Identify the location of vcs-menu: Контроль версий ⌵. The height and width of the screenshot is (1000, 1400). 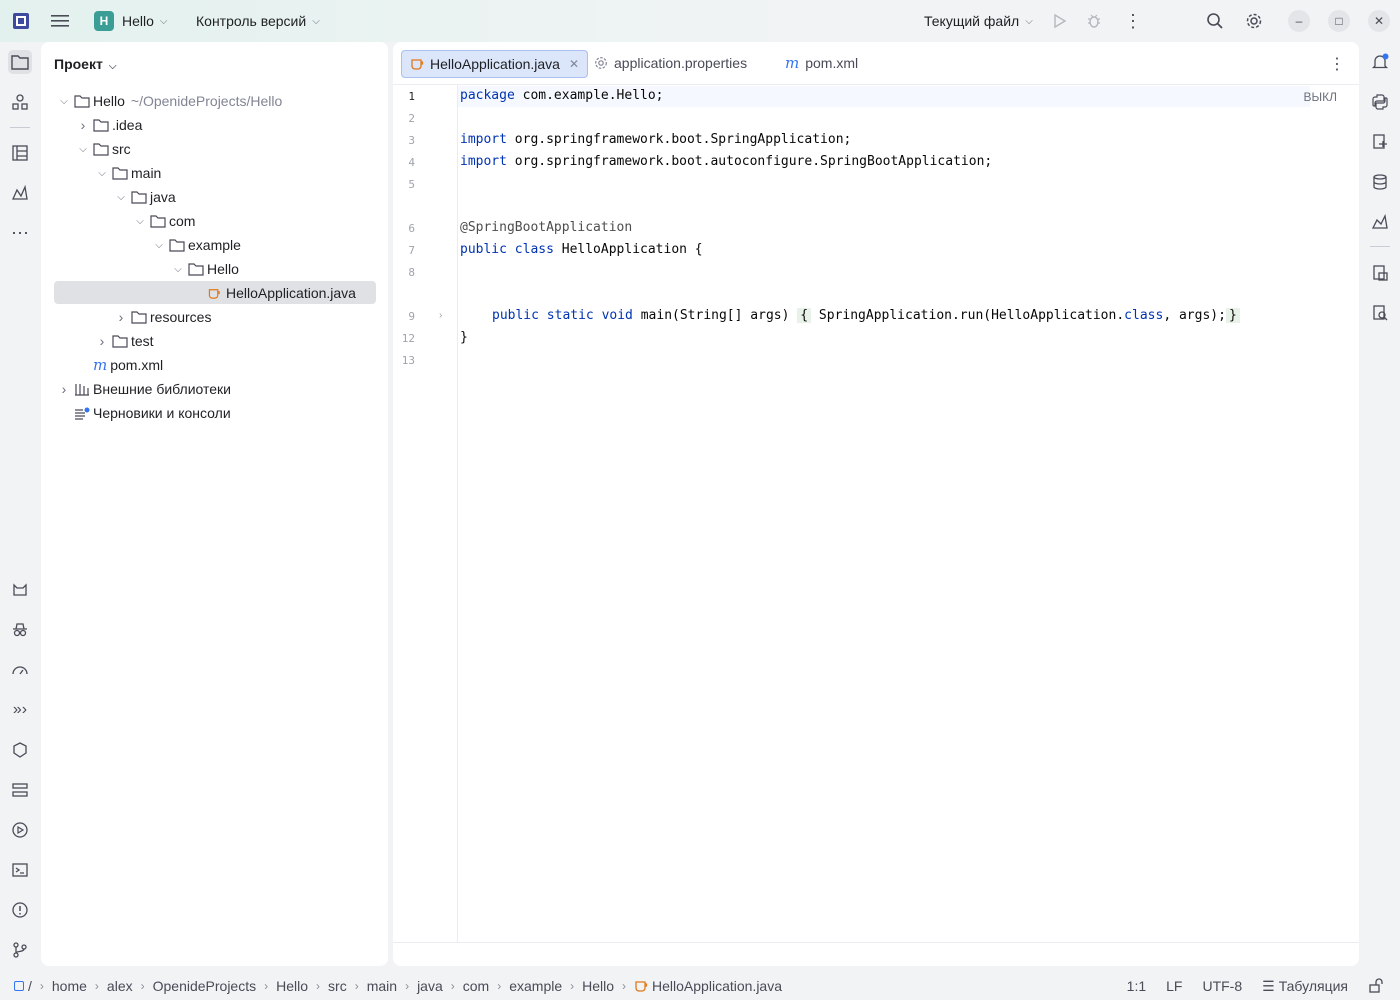
(258, 21).